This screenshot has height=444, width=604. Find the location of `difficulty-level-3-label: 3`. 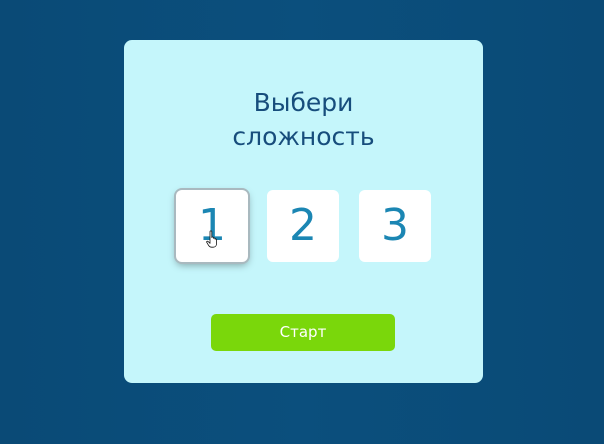

difficulty-level-3-label: 3 is located at coordinates (395, 225).